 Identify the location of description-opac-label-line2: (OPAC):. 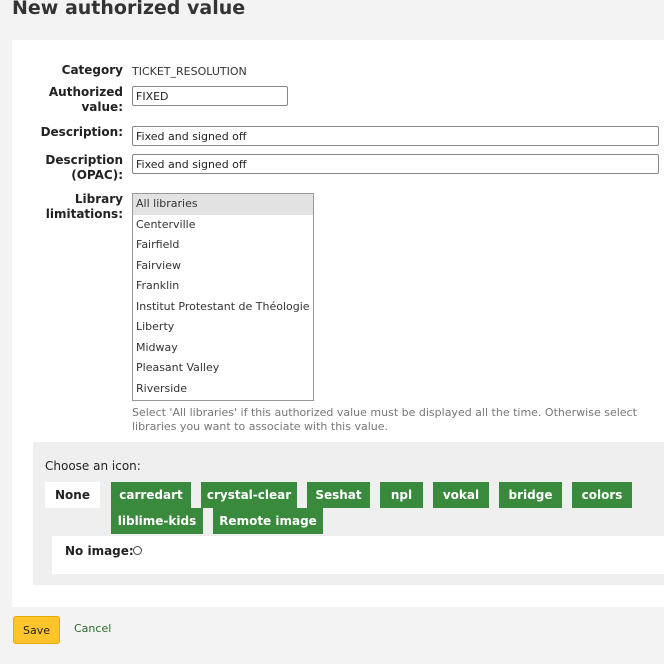
(97, 175).